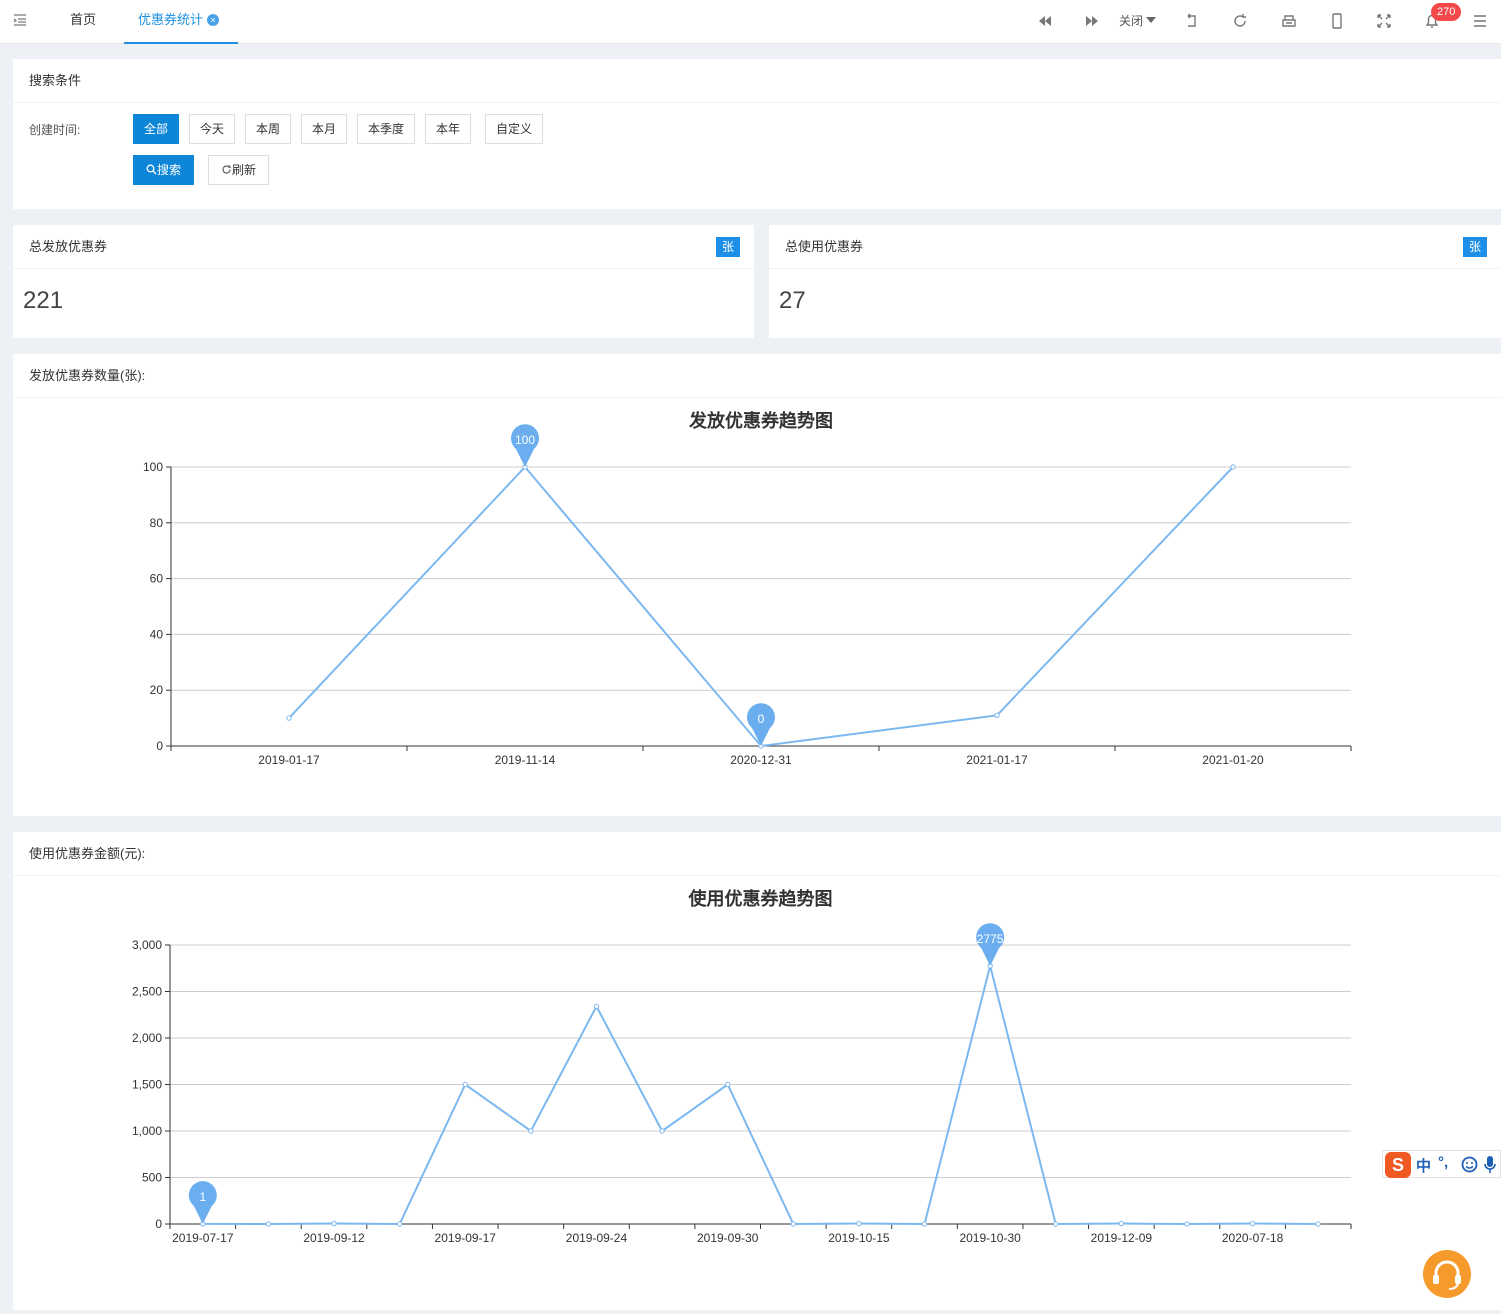  What do you see at coordinates (1337, 21) in the screenshot?
I see `mobile-icon` at bounding box center [1337, 21].